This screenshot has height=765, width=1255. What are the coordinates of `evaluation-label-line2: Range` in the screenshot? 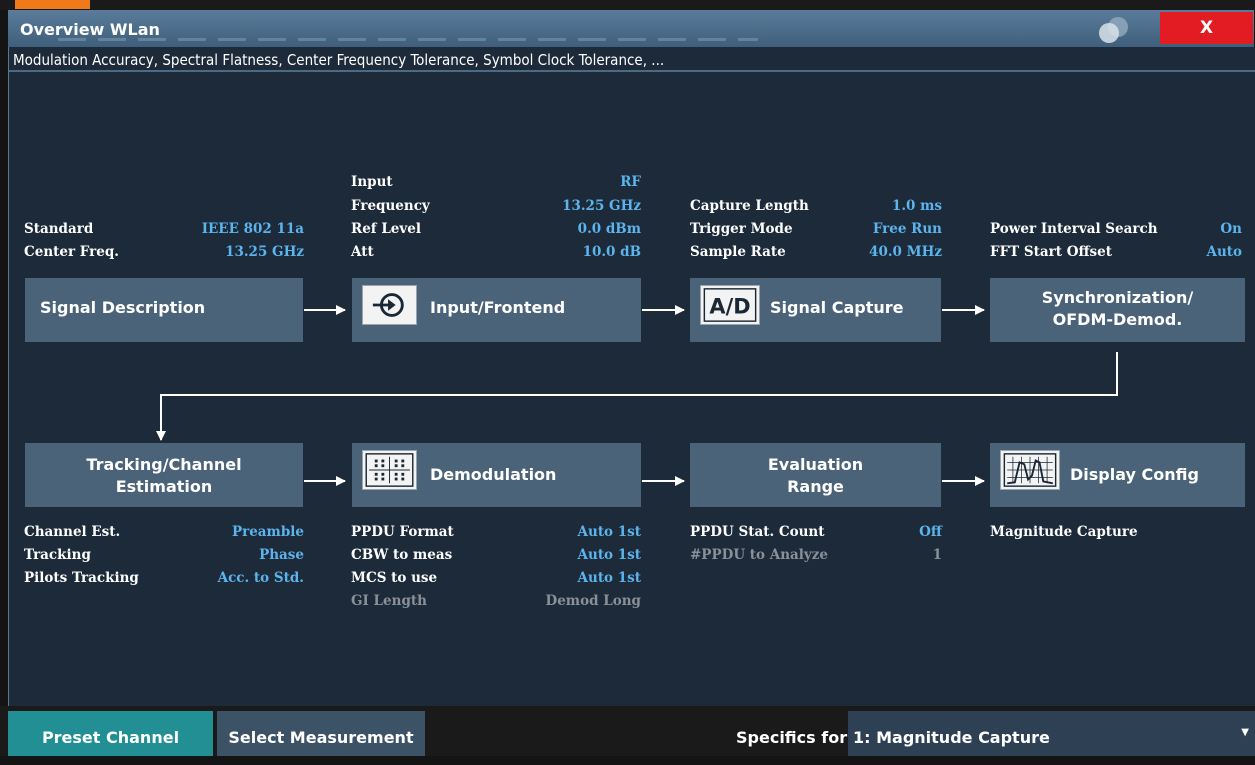 It's located at (815, 486).